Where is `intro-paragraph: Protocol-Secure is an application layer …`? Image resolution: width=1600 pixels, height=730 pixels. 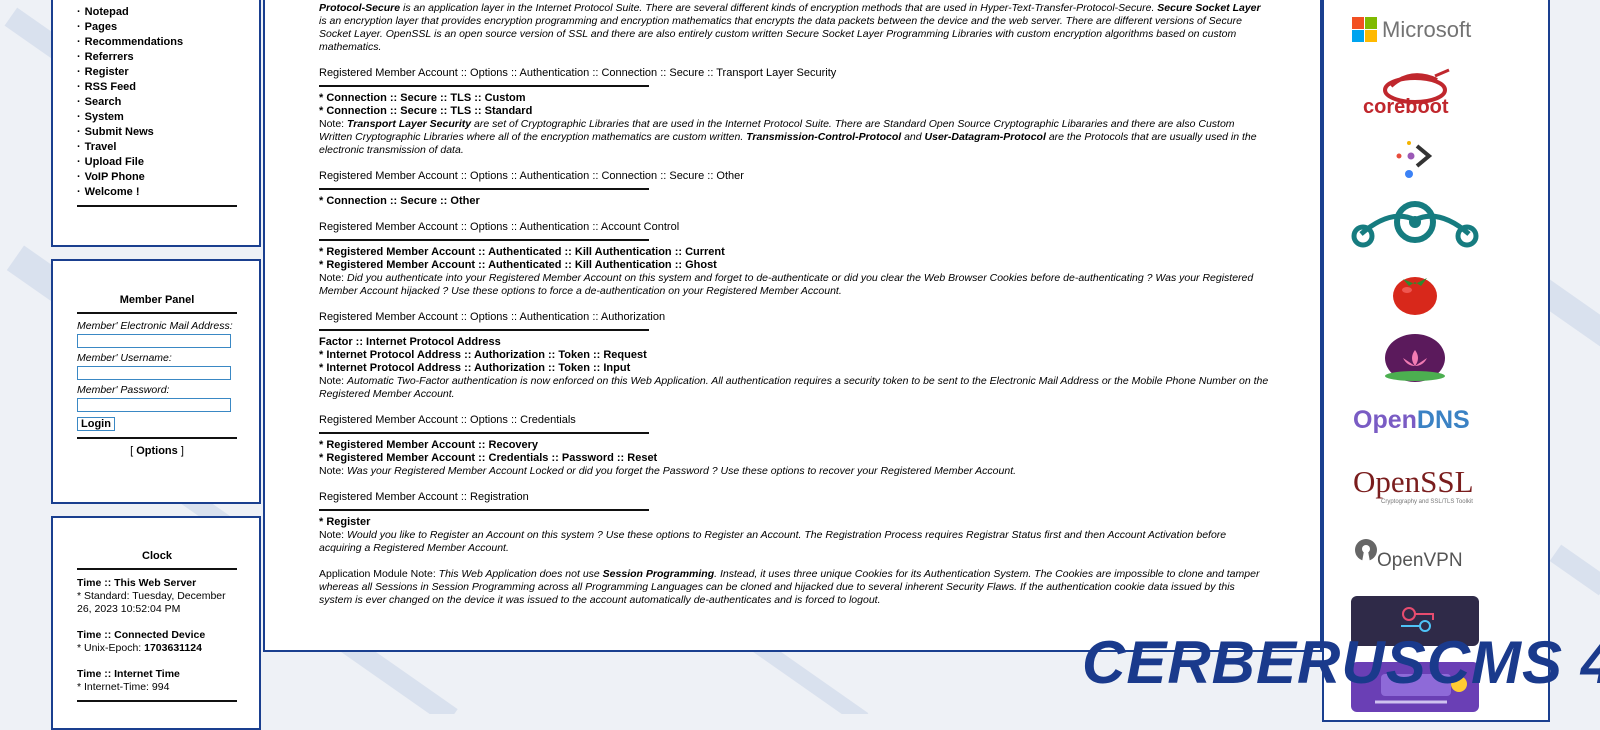
intro-paragraph: Protocol-Secure is an application layer … is located at coordinates (794, 28).